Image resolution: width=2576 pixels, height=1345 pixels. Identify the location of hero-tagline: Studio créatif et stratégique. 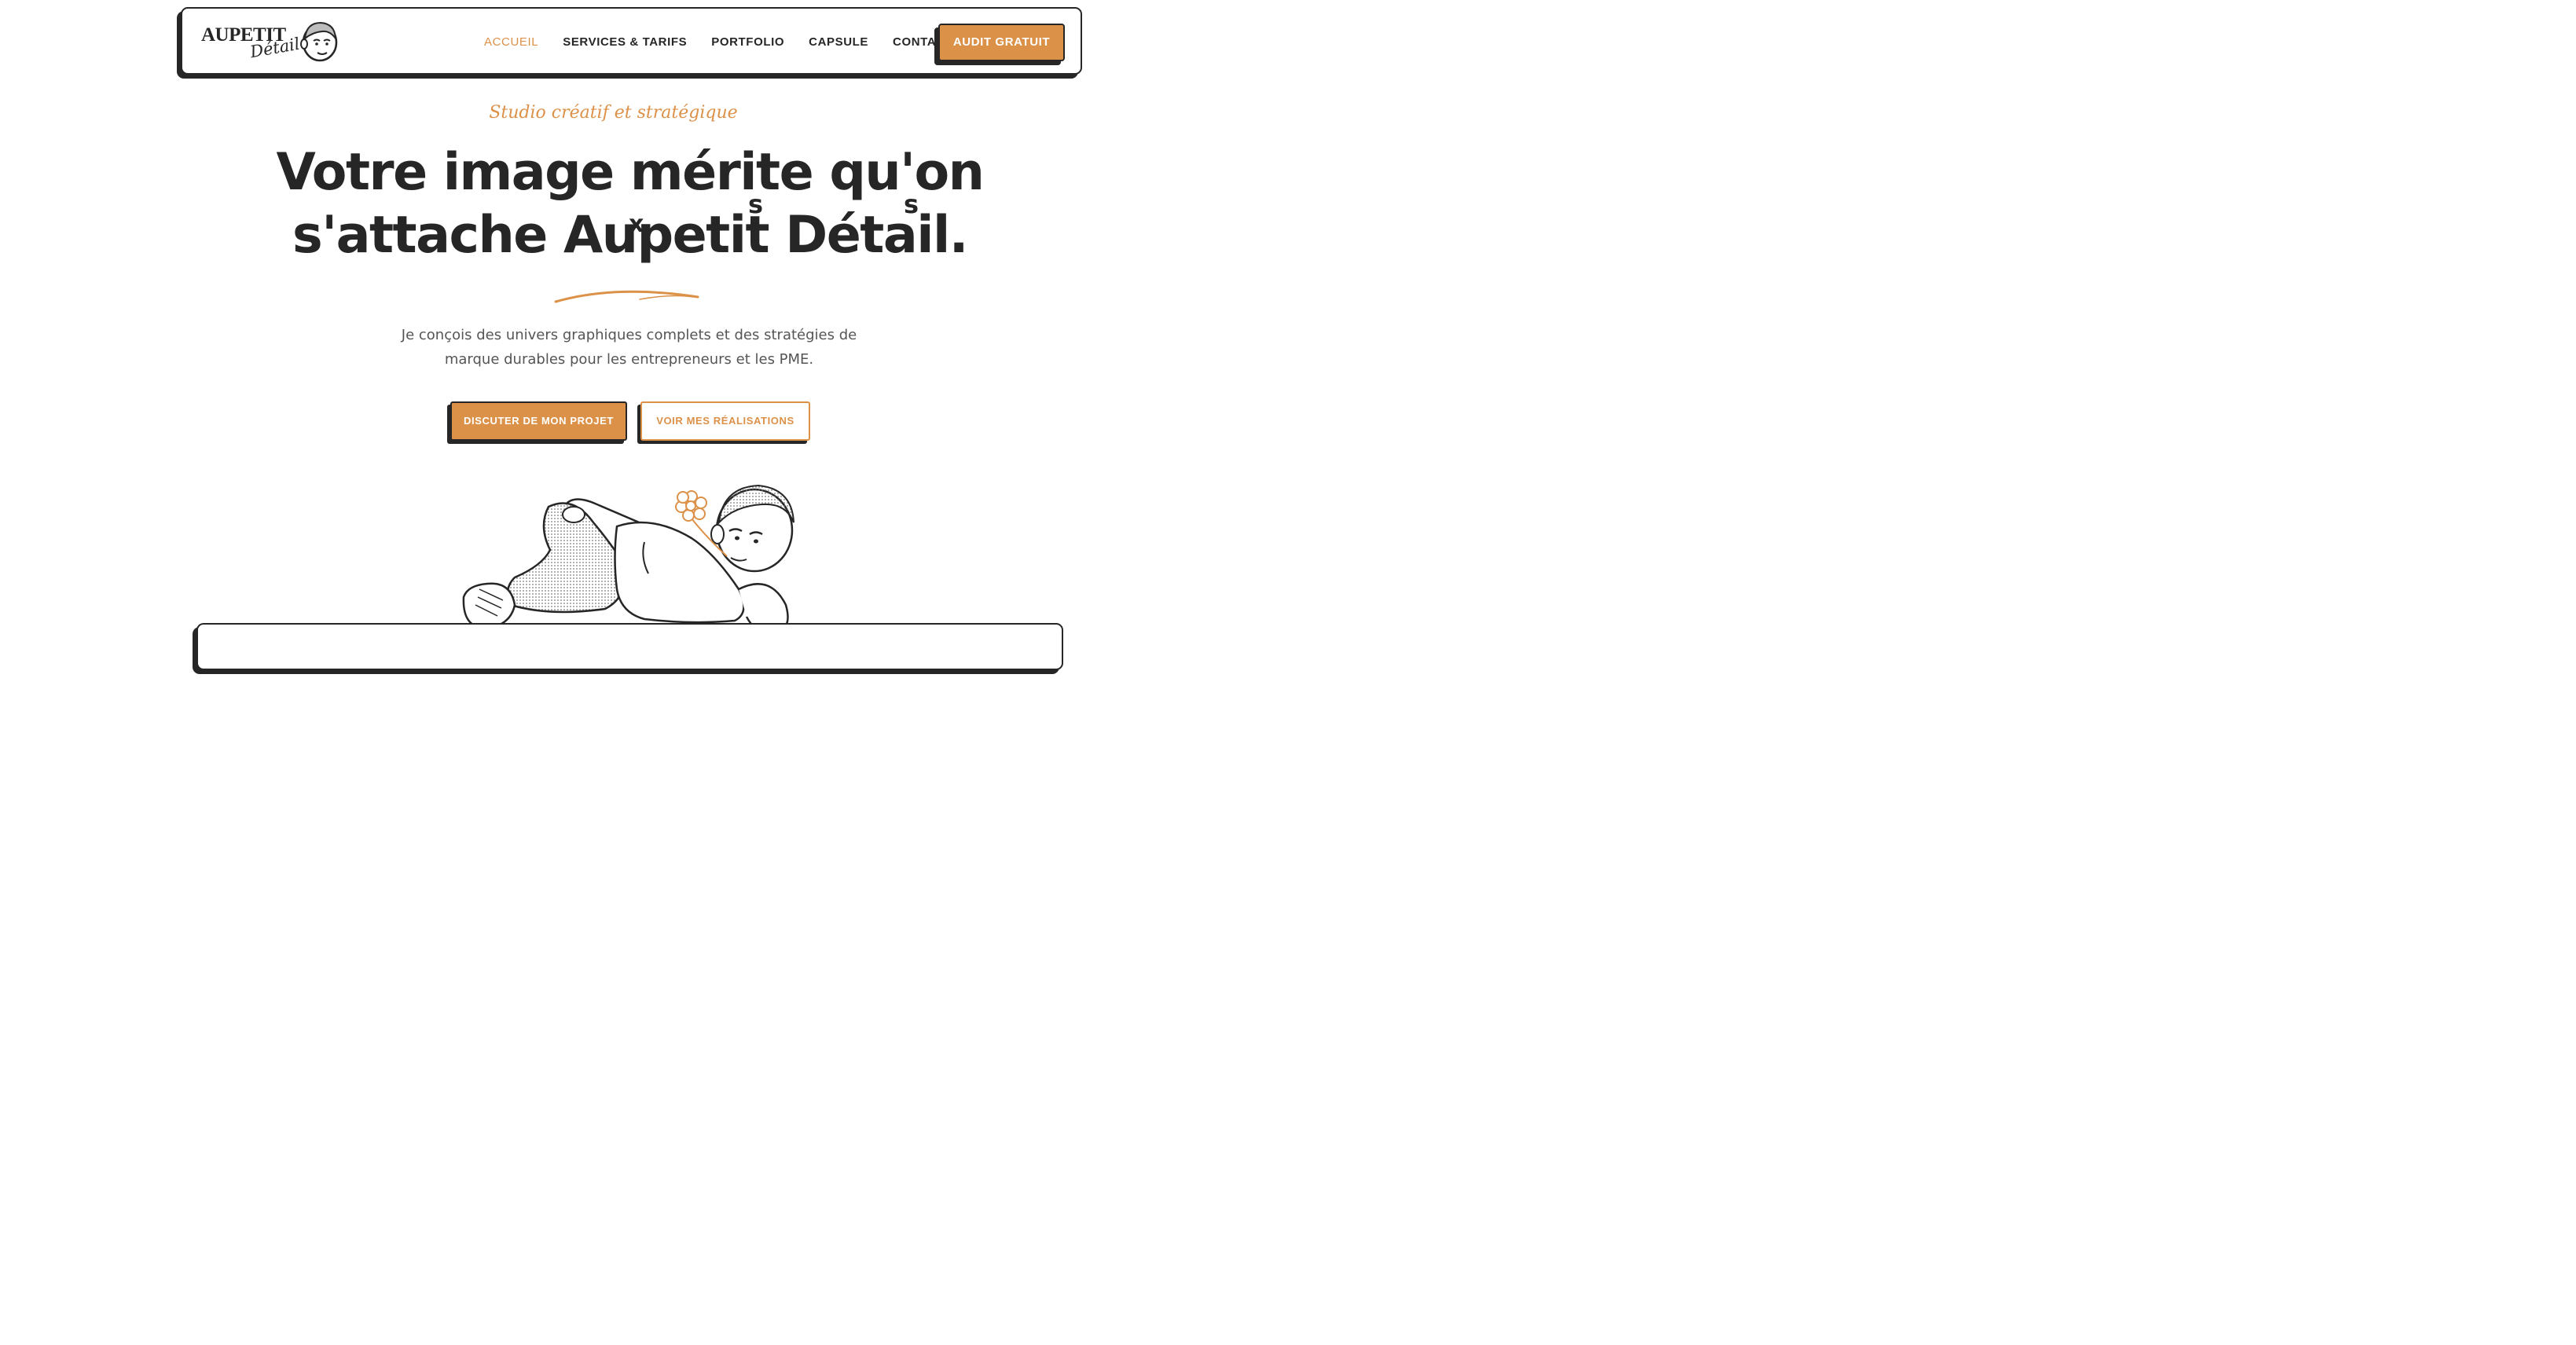
(613, 113).